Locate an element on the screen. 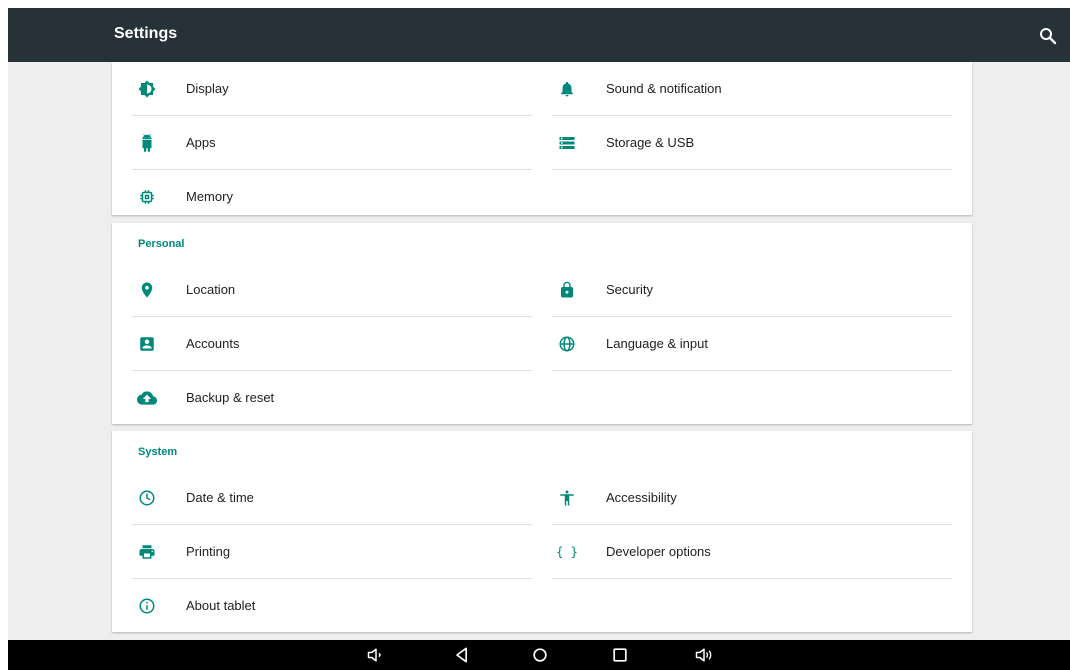 The image size is (1070, 670). setting-display: Display is located at coordinates (332, 89).